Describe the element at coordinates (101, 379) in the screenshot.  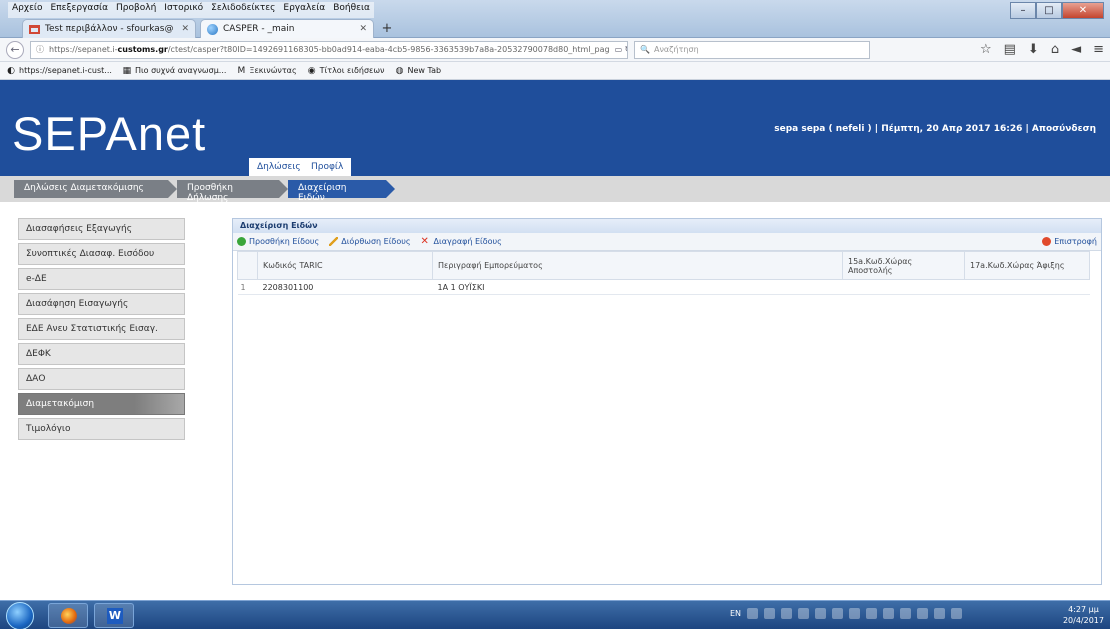
I see `sidebar-item-dao: ΔΑΟ` at that location.